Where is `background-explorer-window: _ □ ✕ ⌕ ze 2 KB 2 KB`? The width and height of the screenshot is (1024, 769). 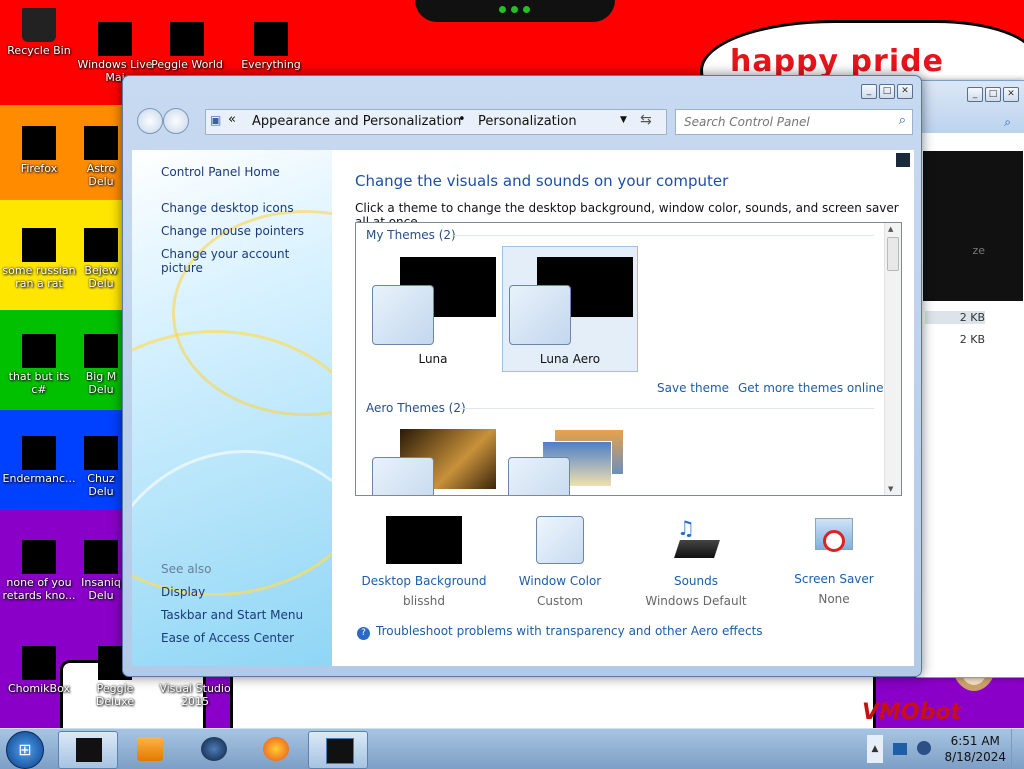 background-explorer-window: _ □ ✕ ⌕ ze 2 KB 2 KB is located at coordinates (970, 379).